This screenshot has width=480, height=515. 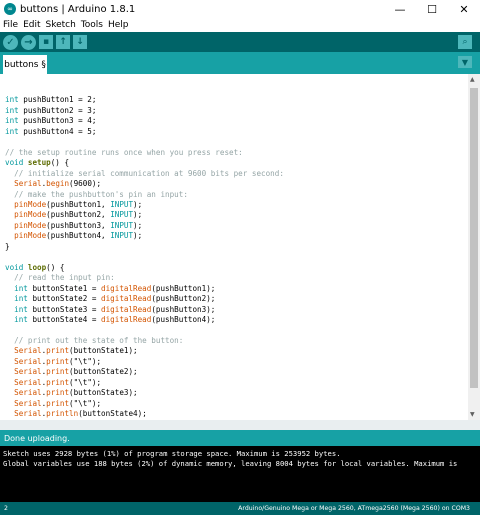 I want to click on new-file-icon: ▪, so click(x=46, y=42).